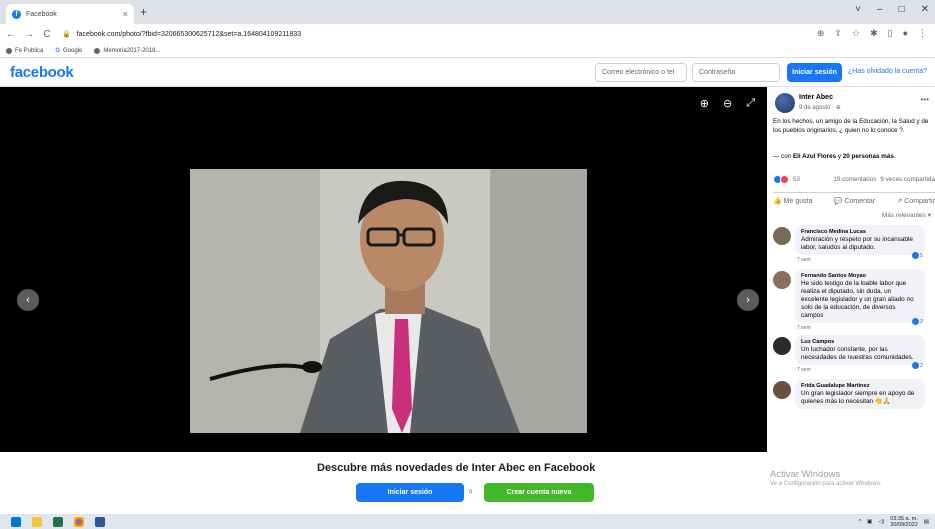 The image size is (935, 529). What do you see at coordinates (868, 156) in the screenshot?
I see `tagged-others-link: 20 personas más` at bounding box center [868, 156].